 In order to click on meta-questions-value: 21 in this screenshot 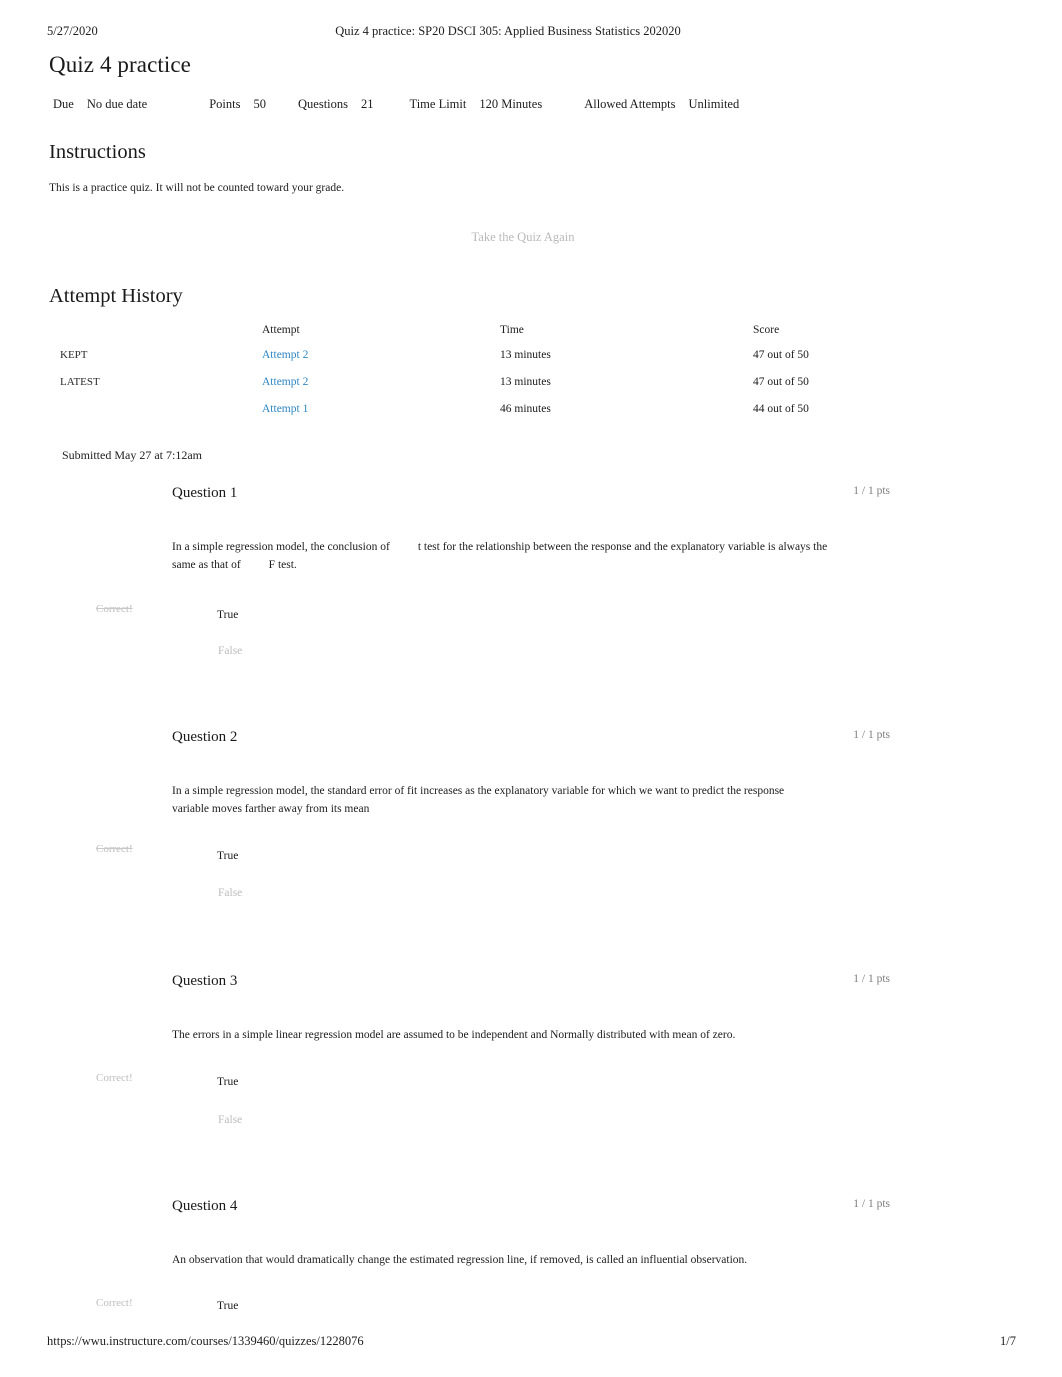, I will do `click(367, 104)`.